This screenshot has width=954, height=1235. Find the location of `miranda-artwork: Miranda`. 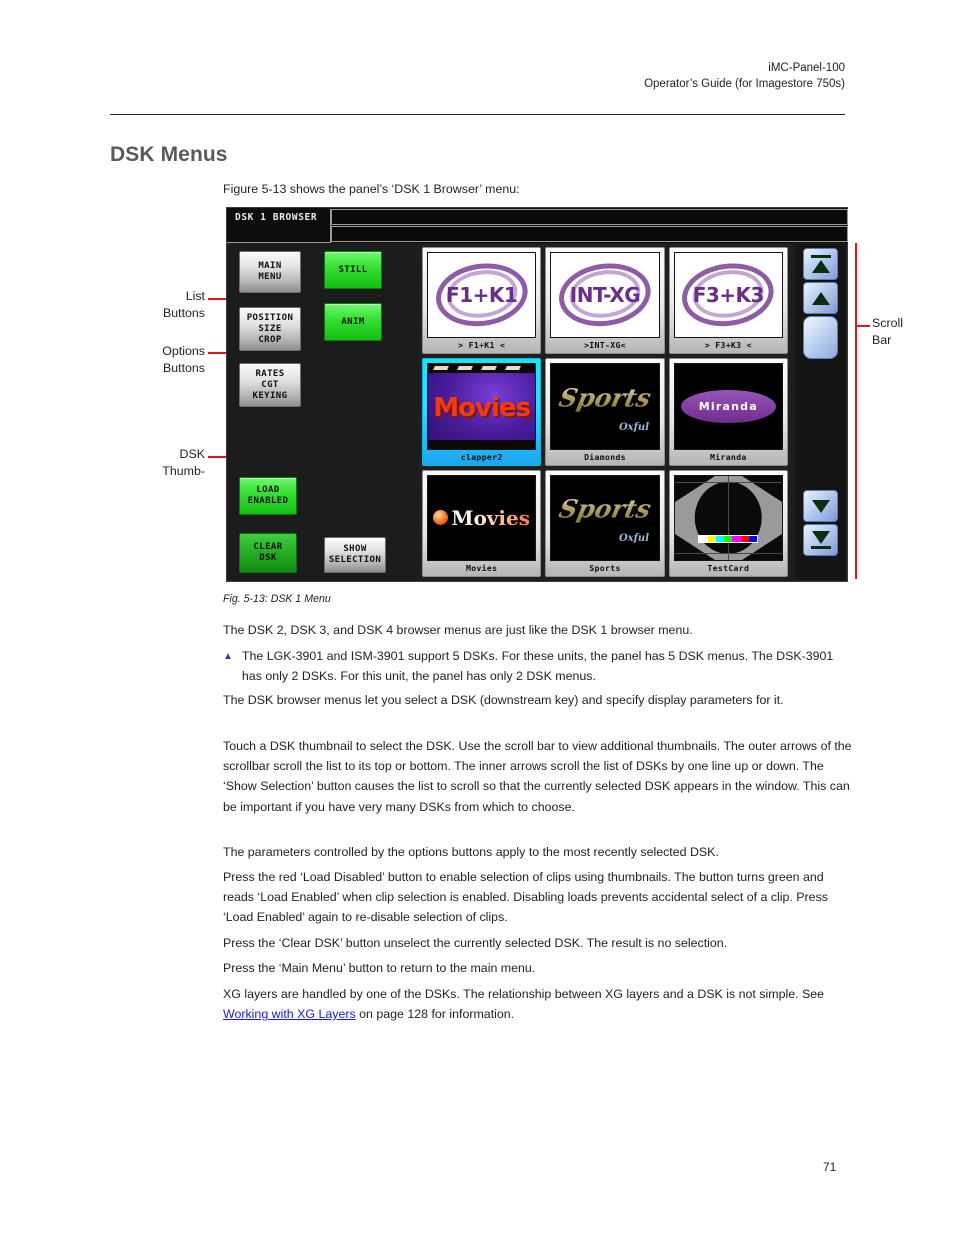

miranda-artwork: Miranda is located at coordinates (728, 406).